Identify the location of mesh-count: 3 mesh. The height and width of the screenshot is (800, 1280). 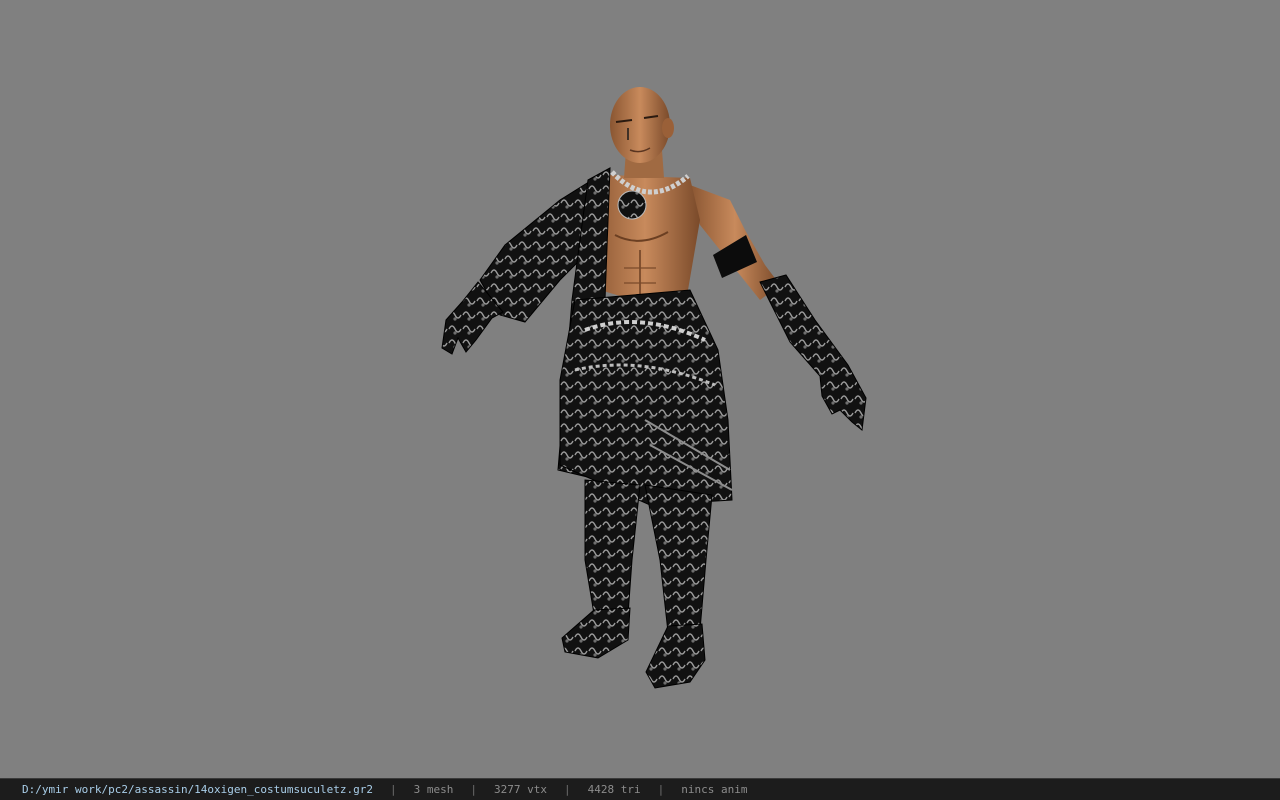
(433, 789).